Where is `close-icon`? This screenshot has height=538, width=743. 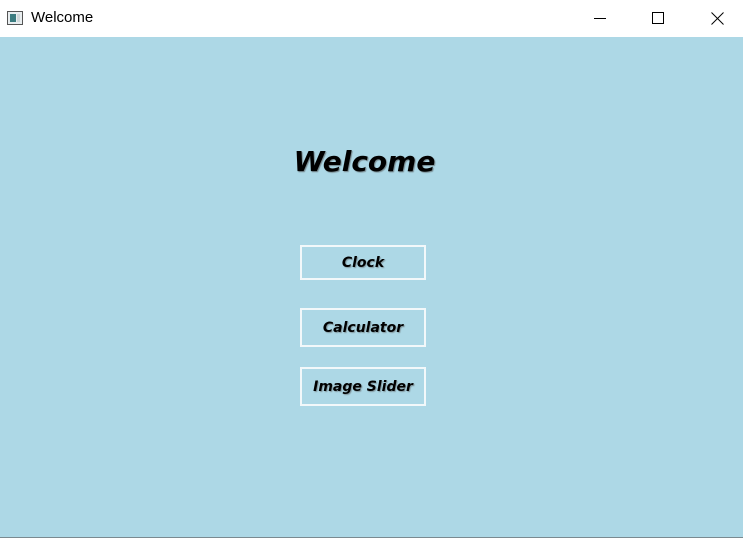 close-icon is located at coordinates (717, 18).